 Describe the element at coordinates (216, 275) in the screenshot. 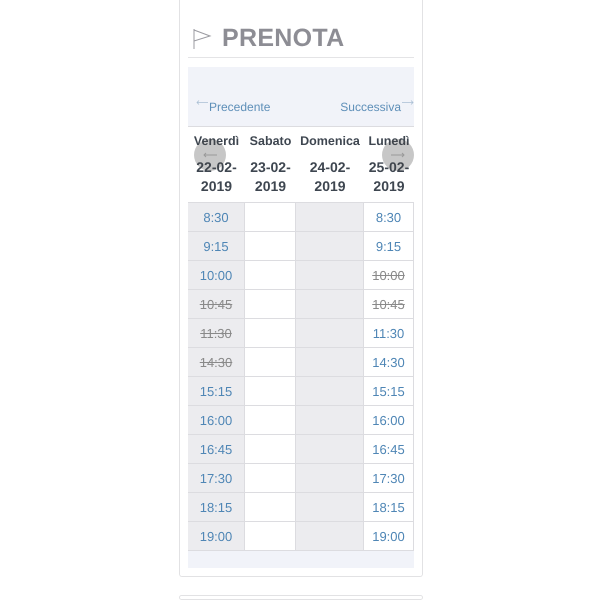

I see `time-slot-link: 10:00` at that location.